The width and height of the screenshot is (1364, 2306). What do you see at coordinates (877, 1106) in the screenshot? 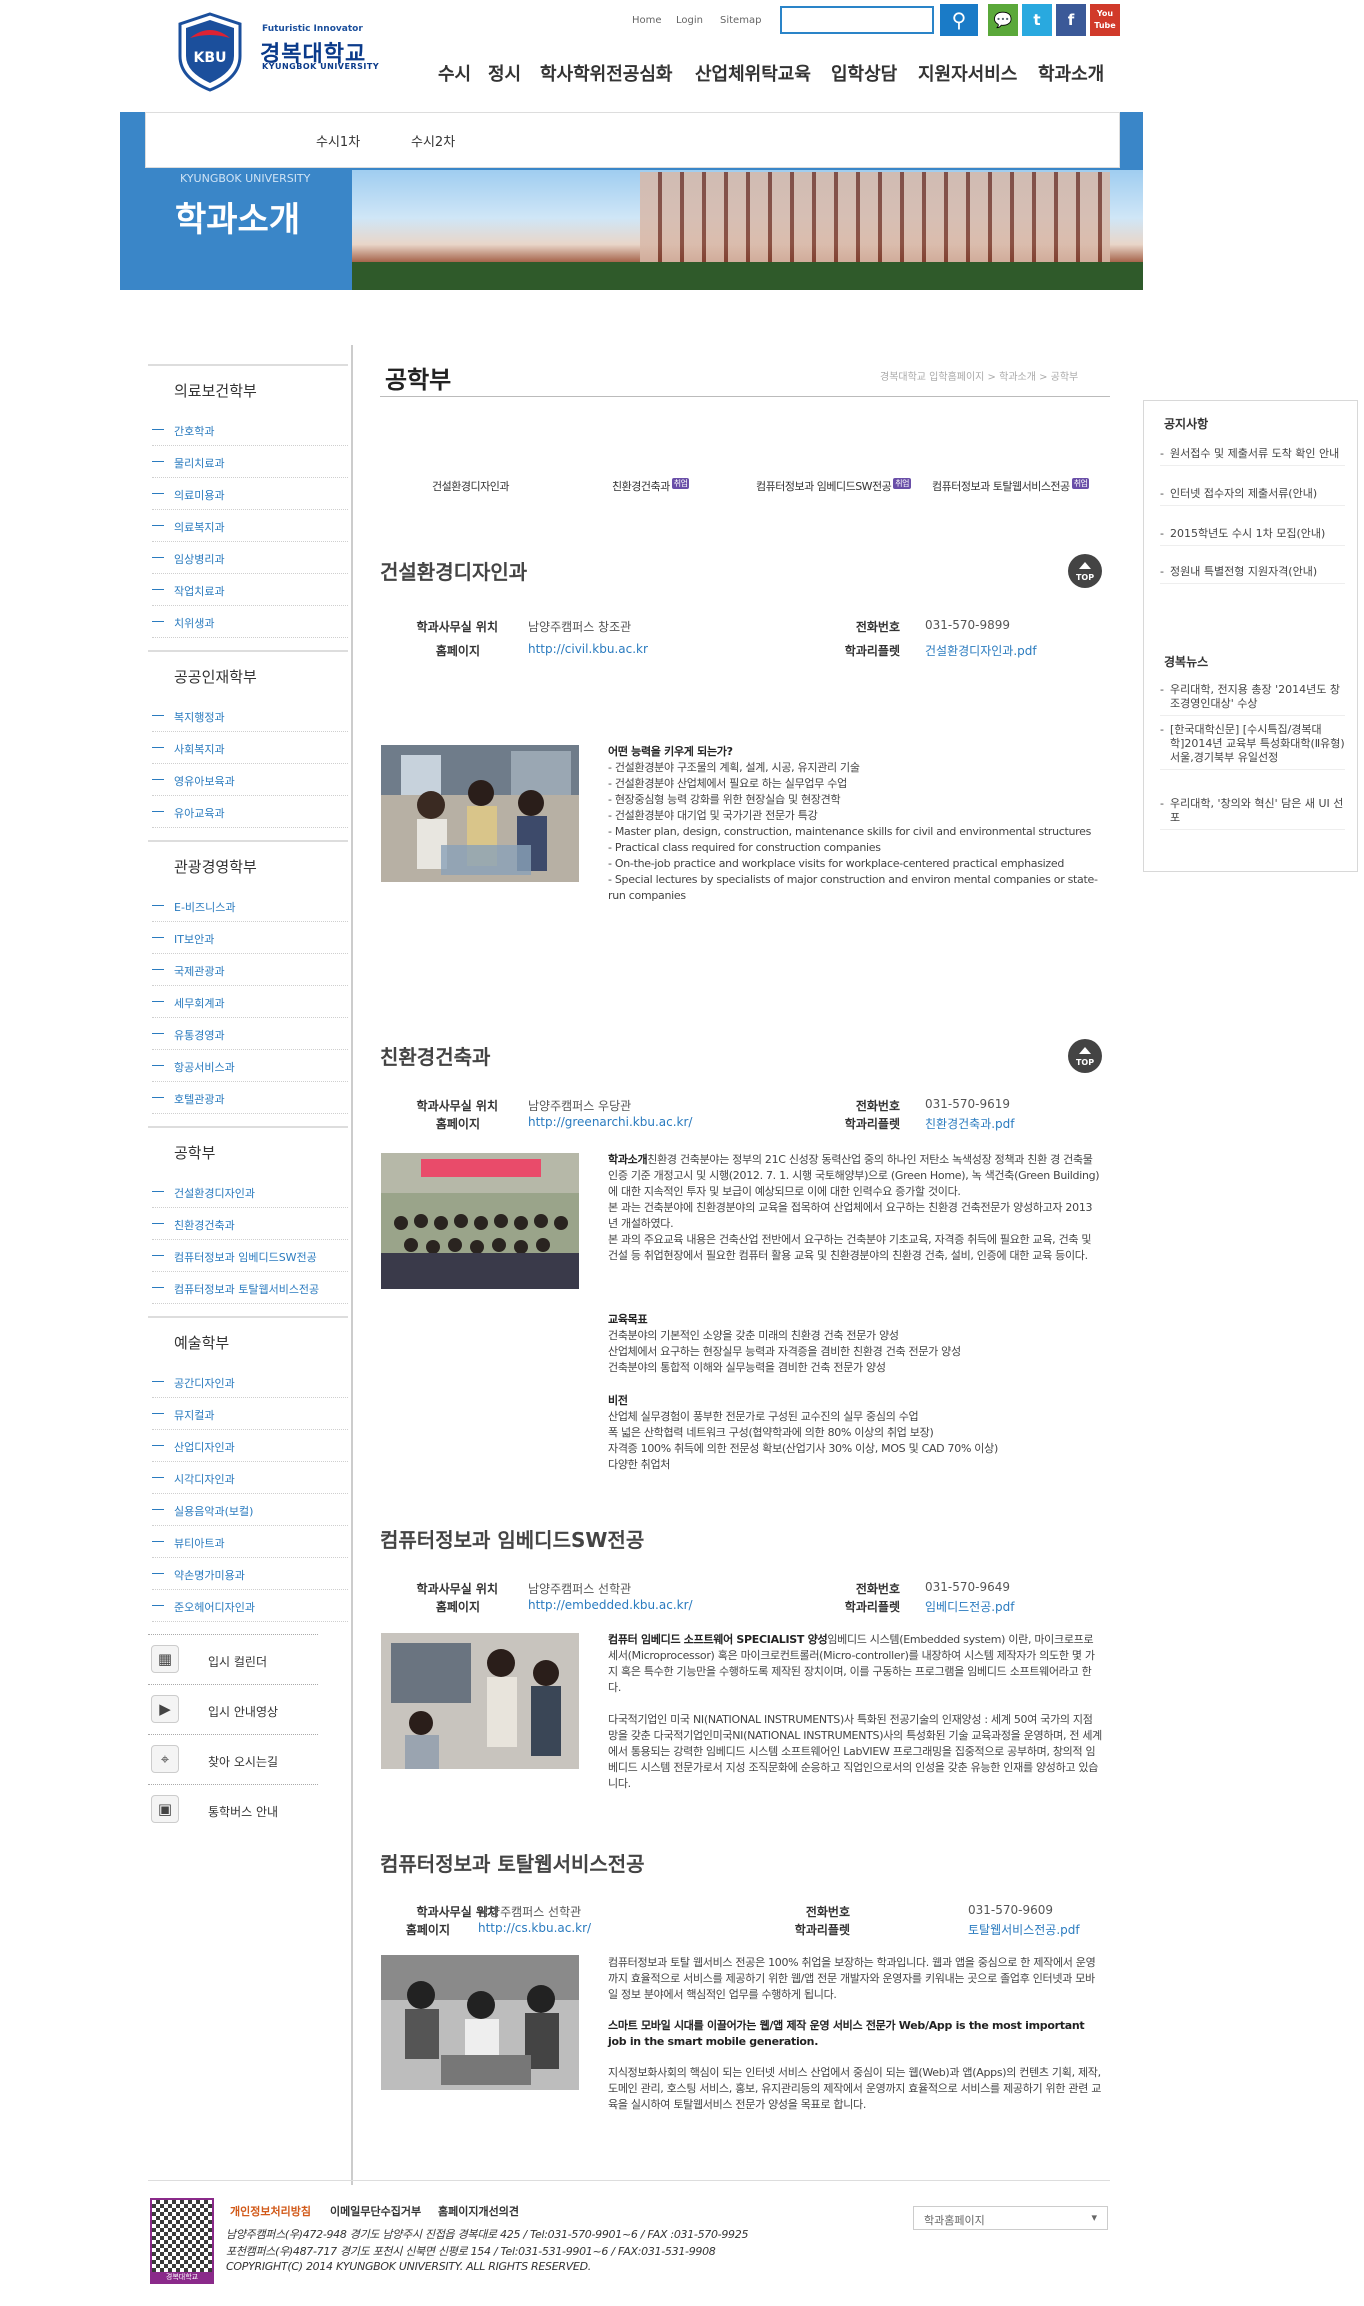
I see `phone-label: 전화번호` at bounding box center [877, 1106].